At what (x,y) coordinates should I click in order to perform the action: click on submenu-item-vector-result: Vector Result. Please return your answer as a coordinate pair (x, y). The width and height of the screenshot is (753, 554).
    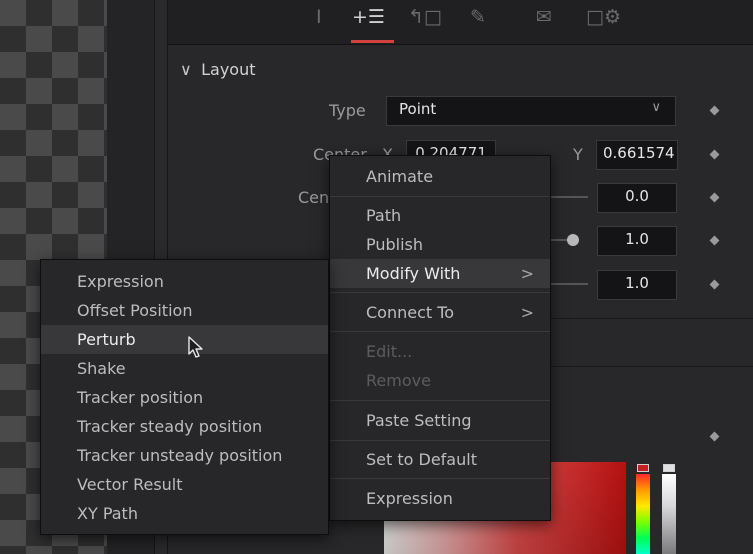
    Looking at the image, I should click on (184, 484).